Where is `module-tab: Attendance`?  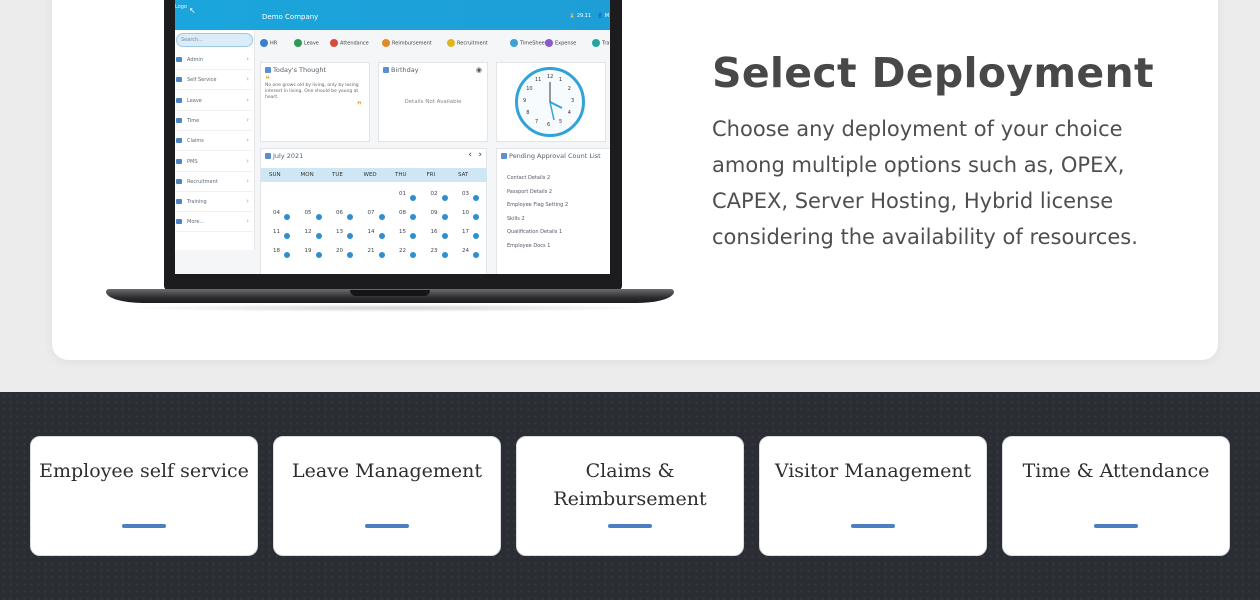
module-tab: Attendance is located at coordinates (349, 43).